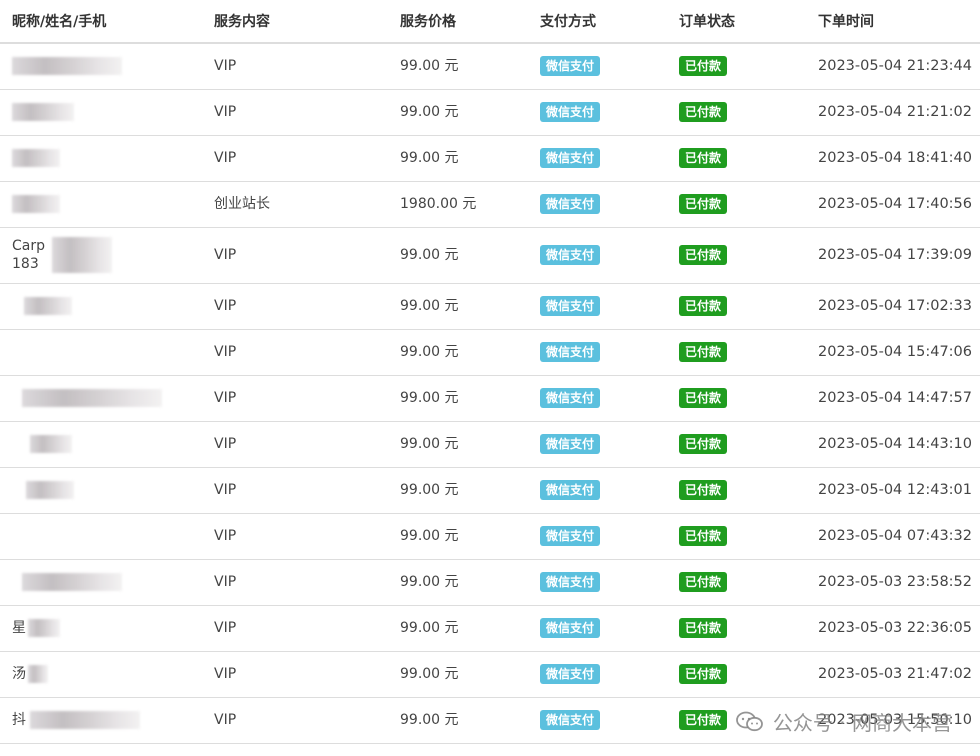 The width and height of the screenshot is (980, 756). I want to click on table-row: 汤 VIP 99.00 元微信支付 已付款 2023-05-03 21:47:02, so click(490, 674).